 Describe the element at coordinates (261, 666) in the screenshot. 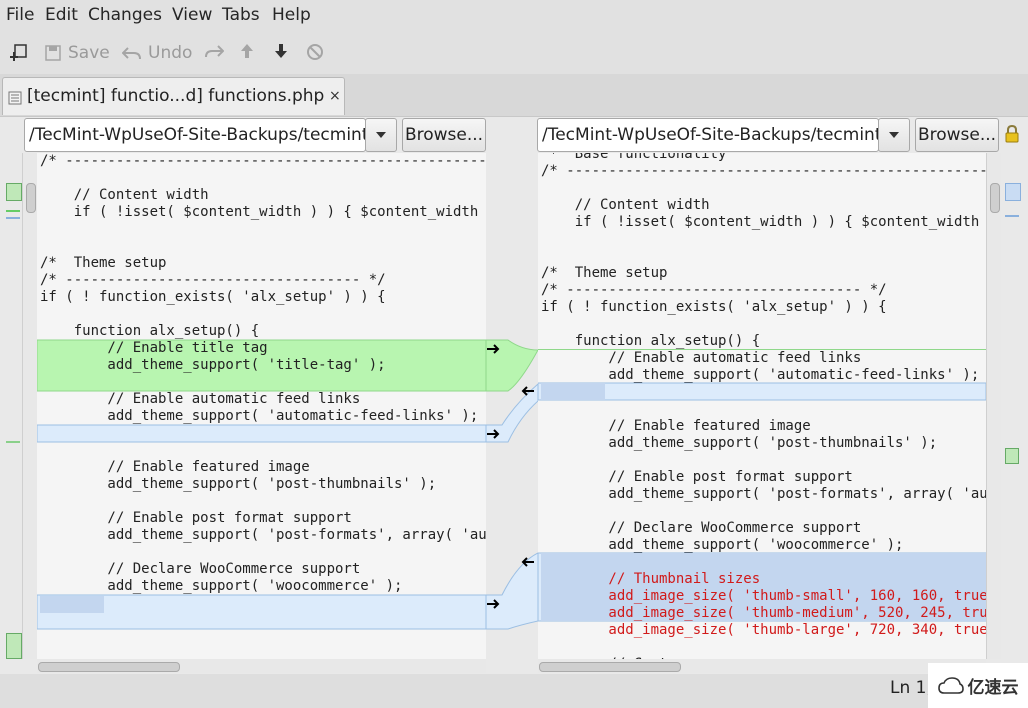

I see `left-horizontal-scrollbar` at that location.